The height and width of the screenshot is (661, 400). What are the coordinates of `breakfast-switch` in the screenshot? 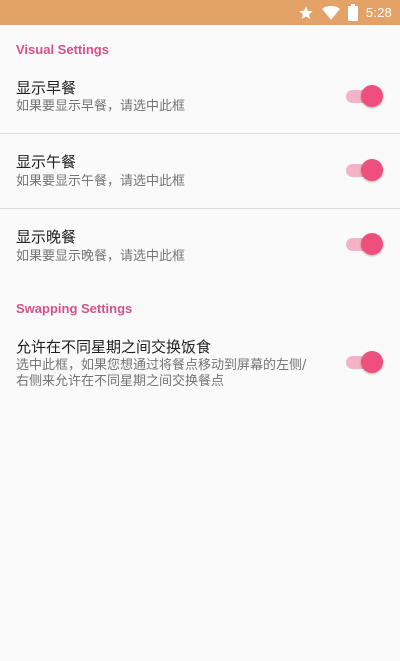 It's located at (364, 96).